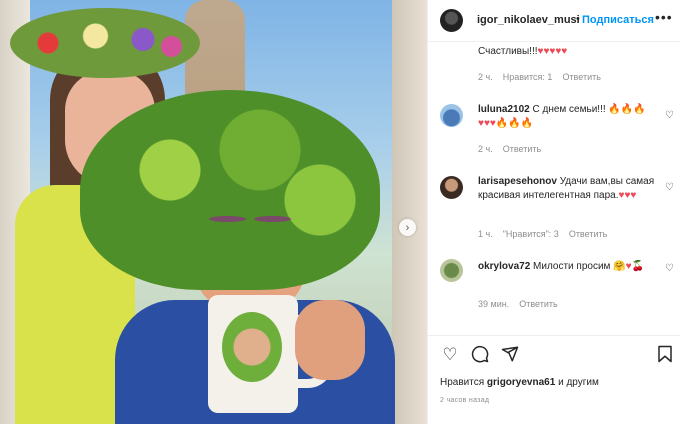 This screenshot has height=424, width=680. Describe the element at coordinates (485, 234) in the screenshot. I see `comment-time: 1 ч.` at that location.